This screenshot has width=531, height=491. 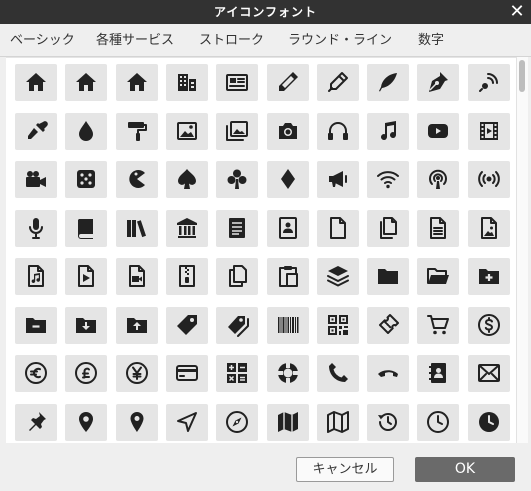 I want to click on qrcode-icon, so click(x=338, y=325).